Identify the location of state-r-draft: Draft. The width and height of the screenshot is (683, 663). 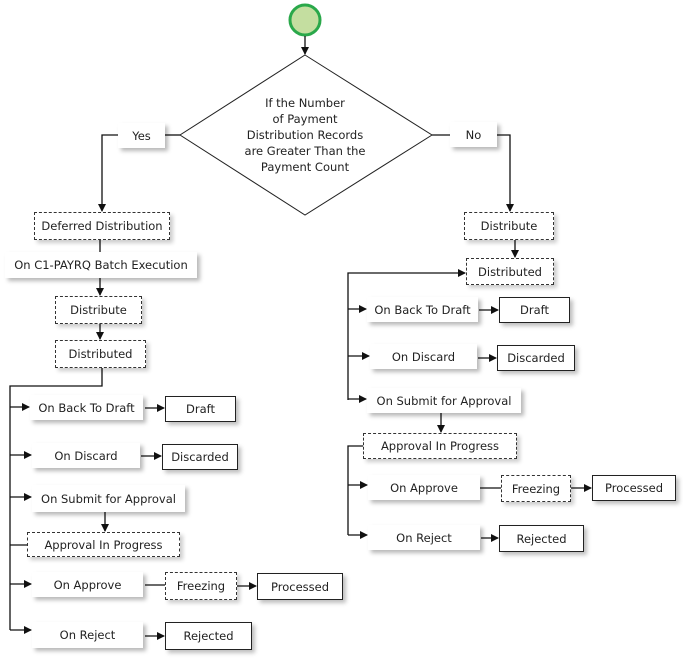
(534, 310).